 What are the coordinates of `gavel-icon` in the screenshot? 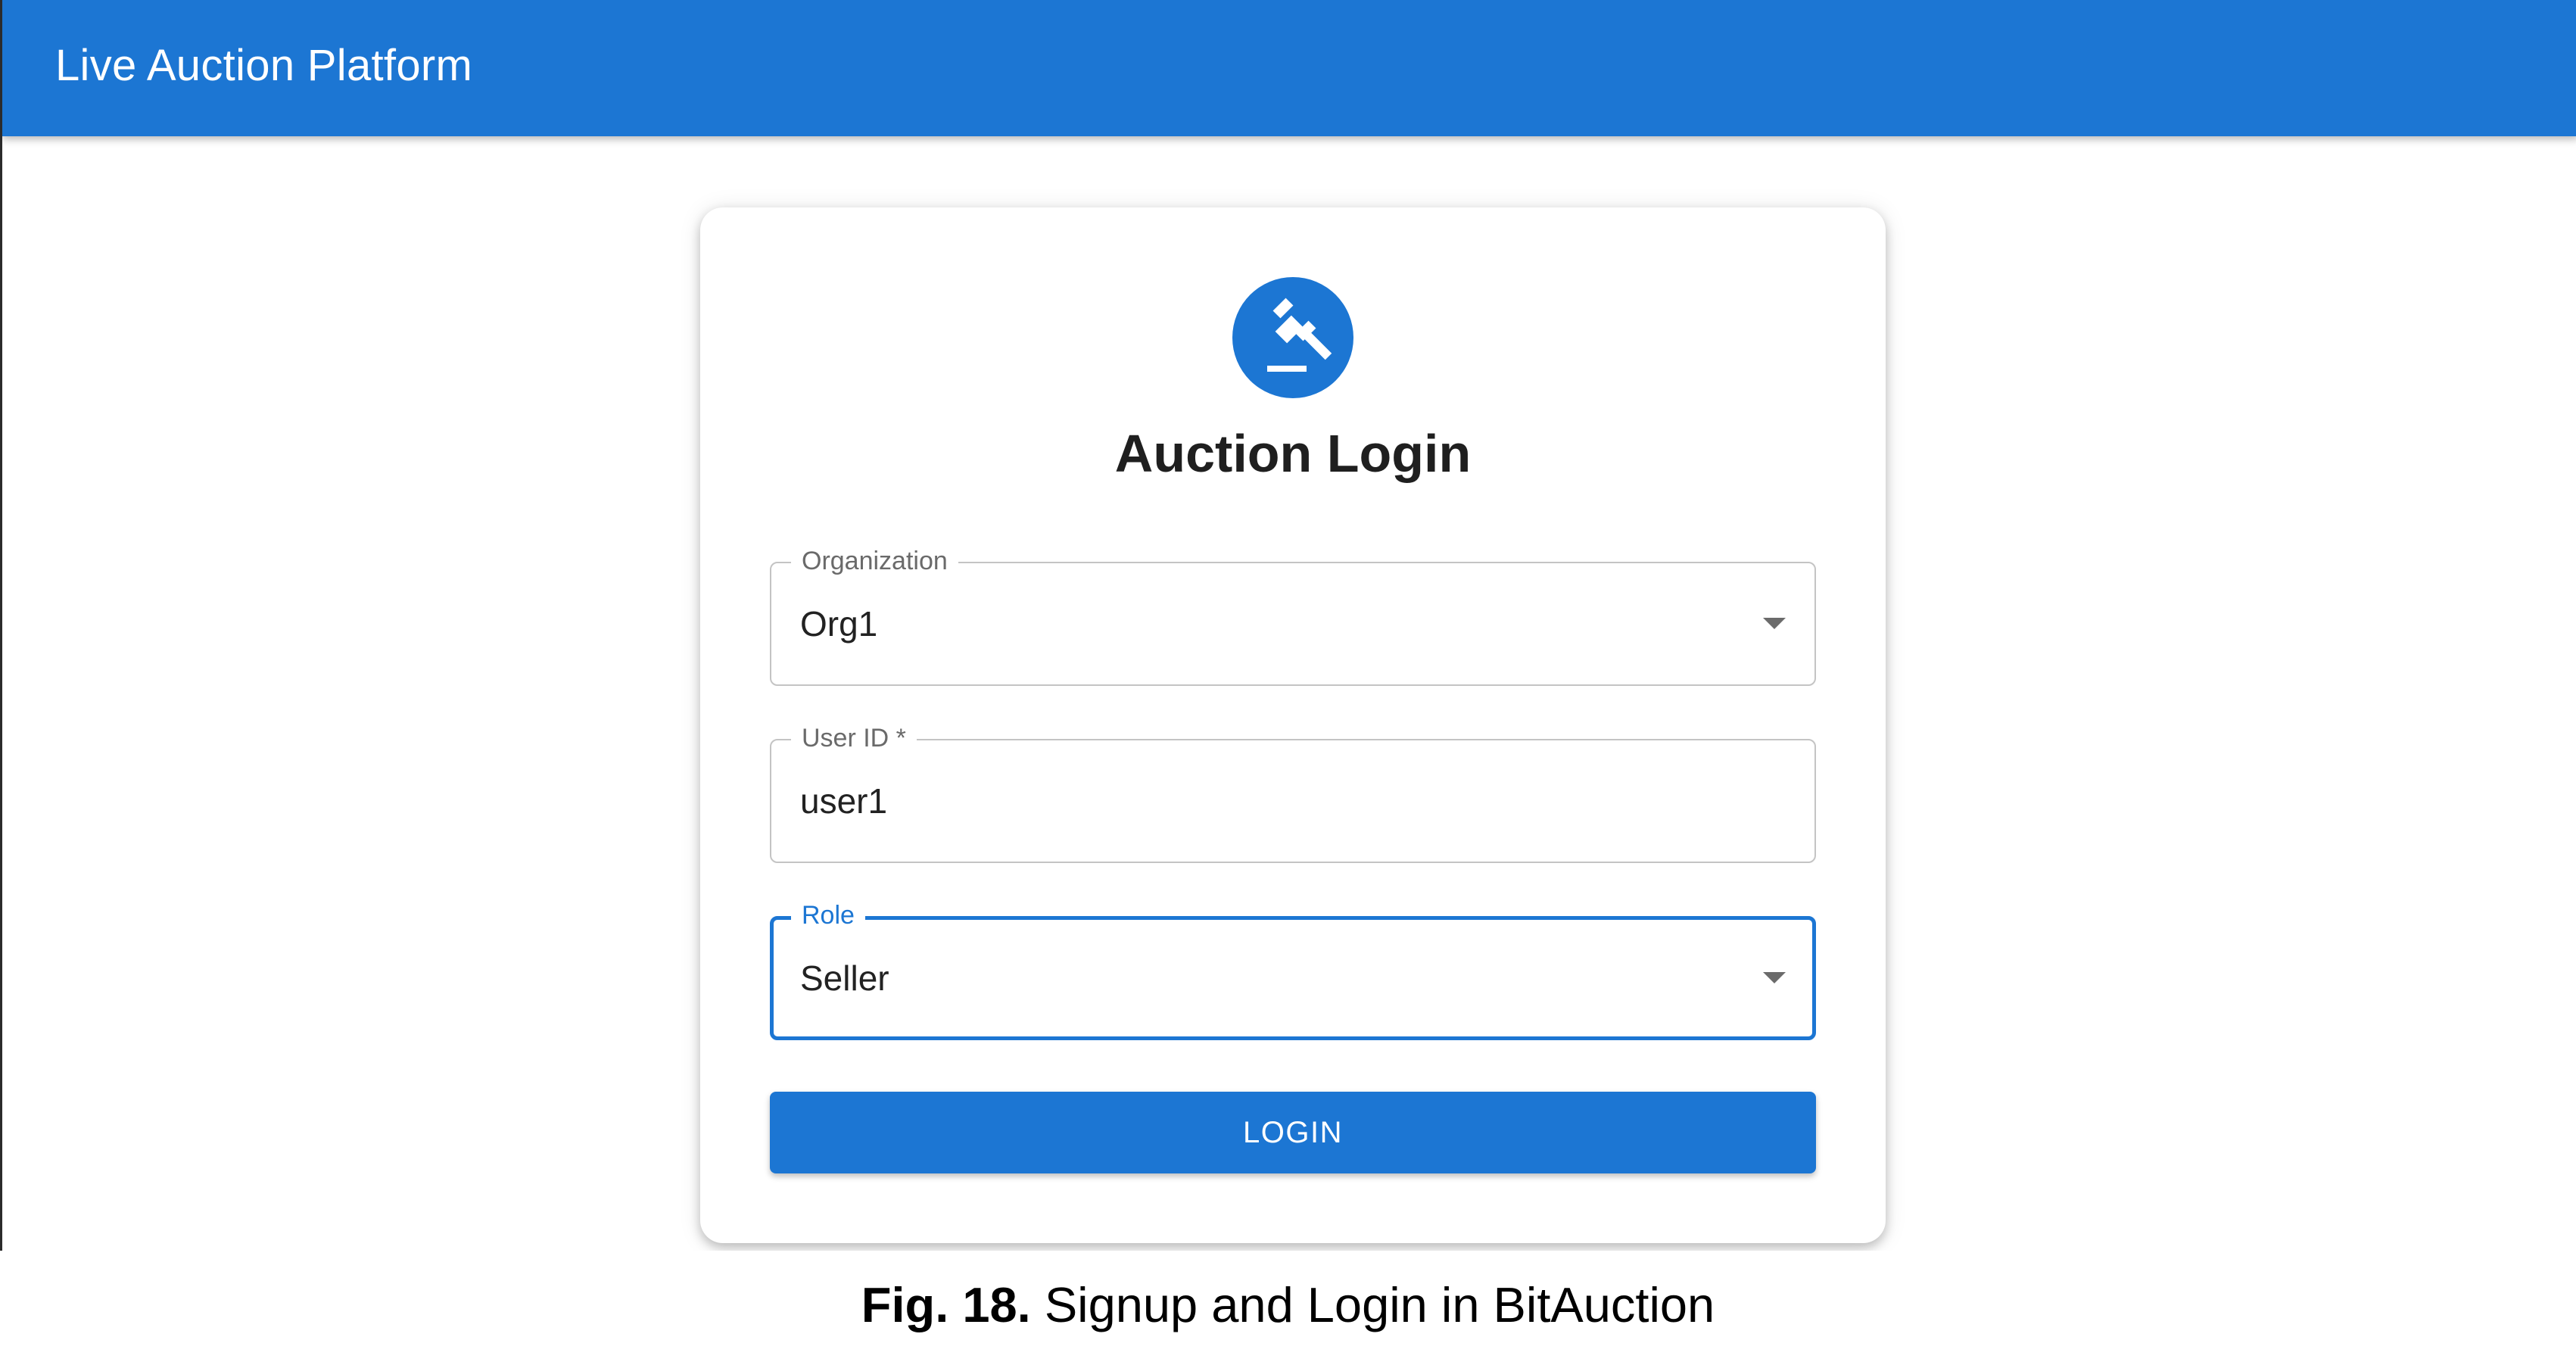 It's located at (1292, 337).